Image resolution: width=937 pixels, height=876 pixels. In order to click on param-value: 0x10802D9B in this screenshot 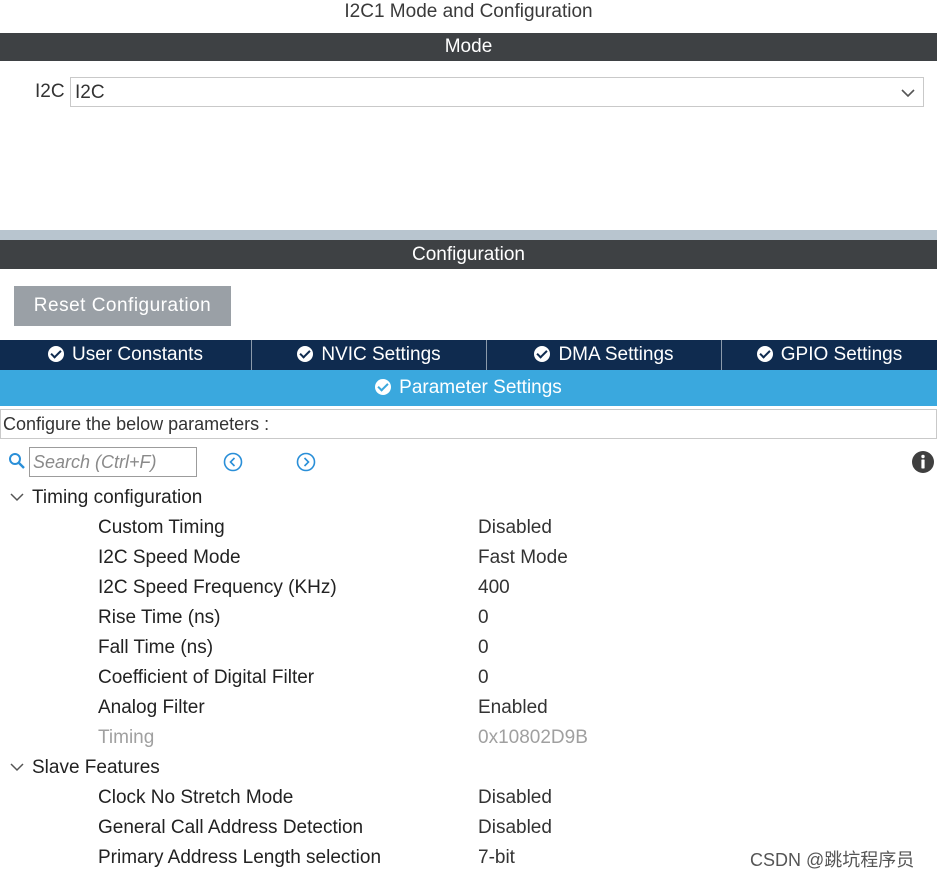, I will do `click(533, 737)`.